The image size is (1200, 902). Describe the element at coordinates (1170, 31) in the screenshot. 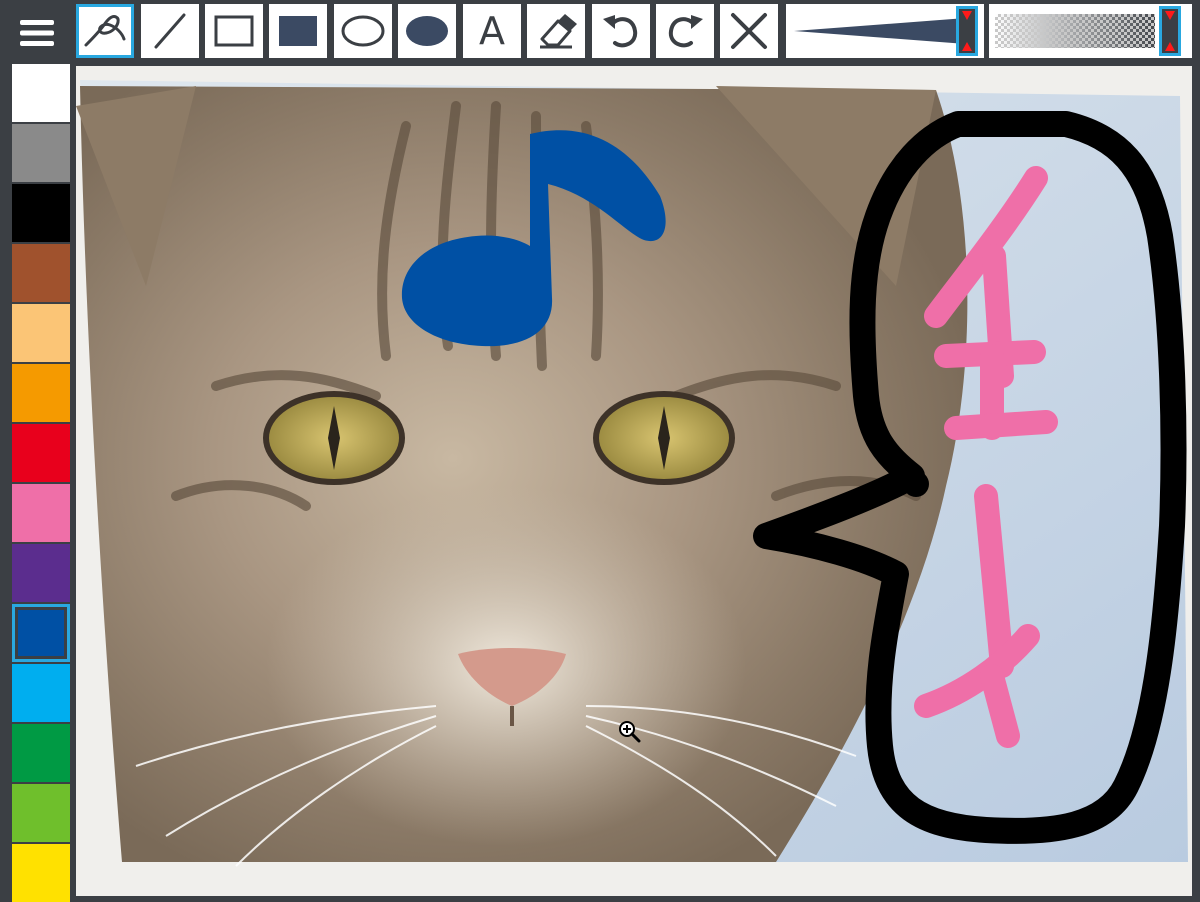

I see `opacity-handle` at that location.